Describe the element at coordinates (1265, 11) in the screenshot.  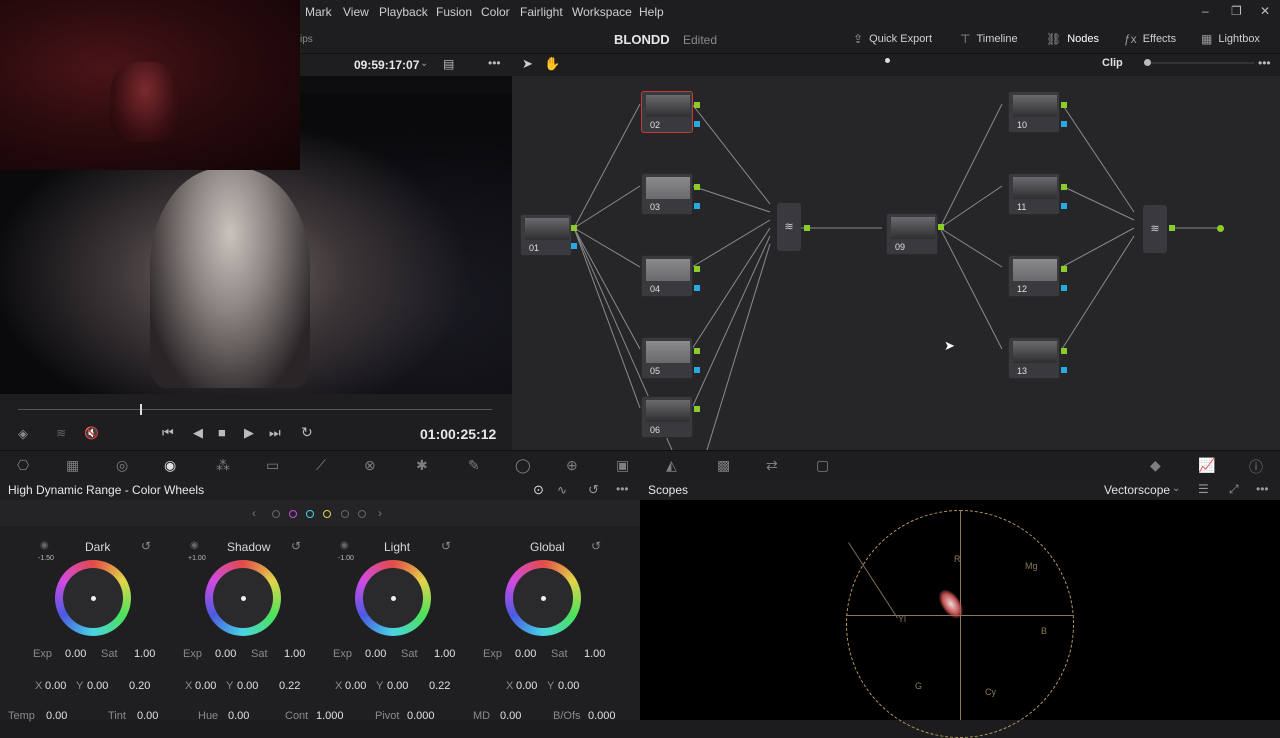
I see `close-icon: ✕` at that location.